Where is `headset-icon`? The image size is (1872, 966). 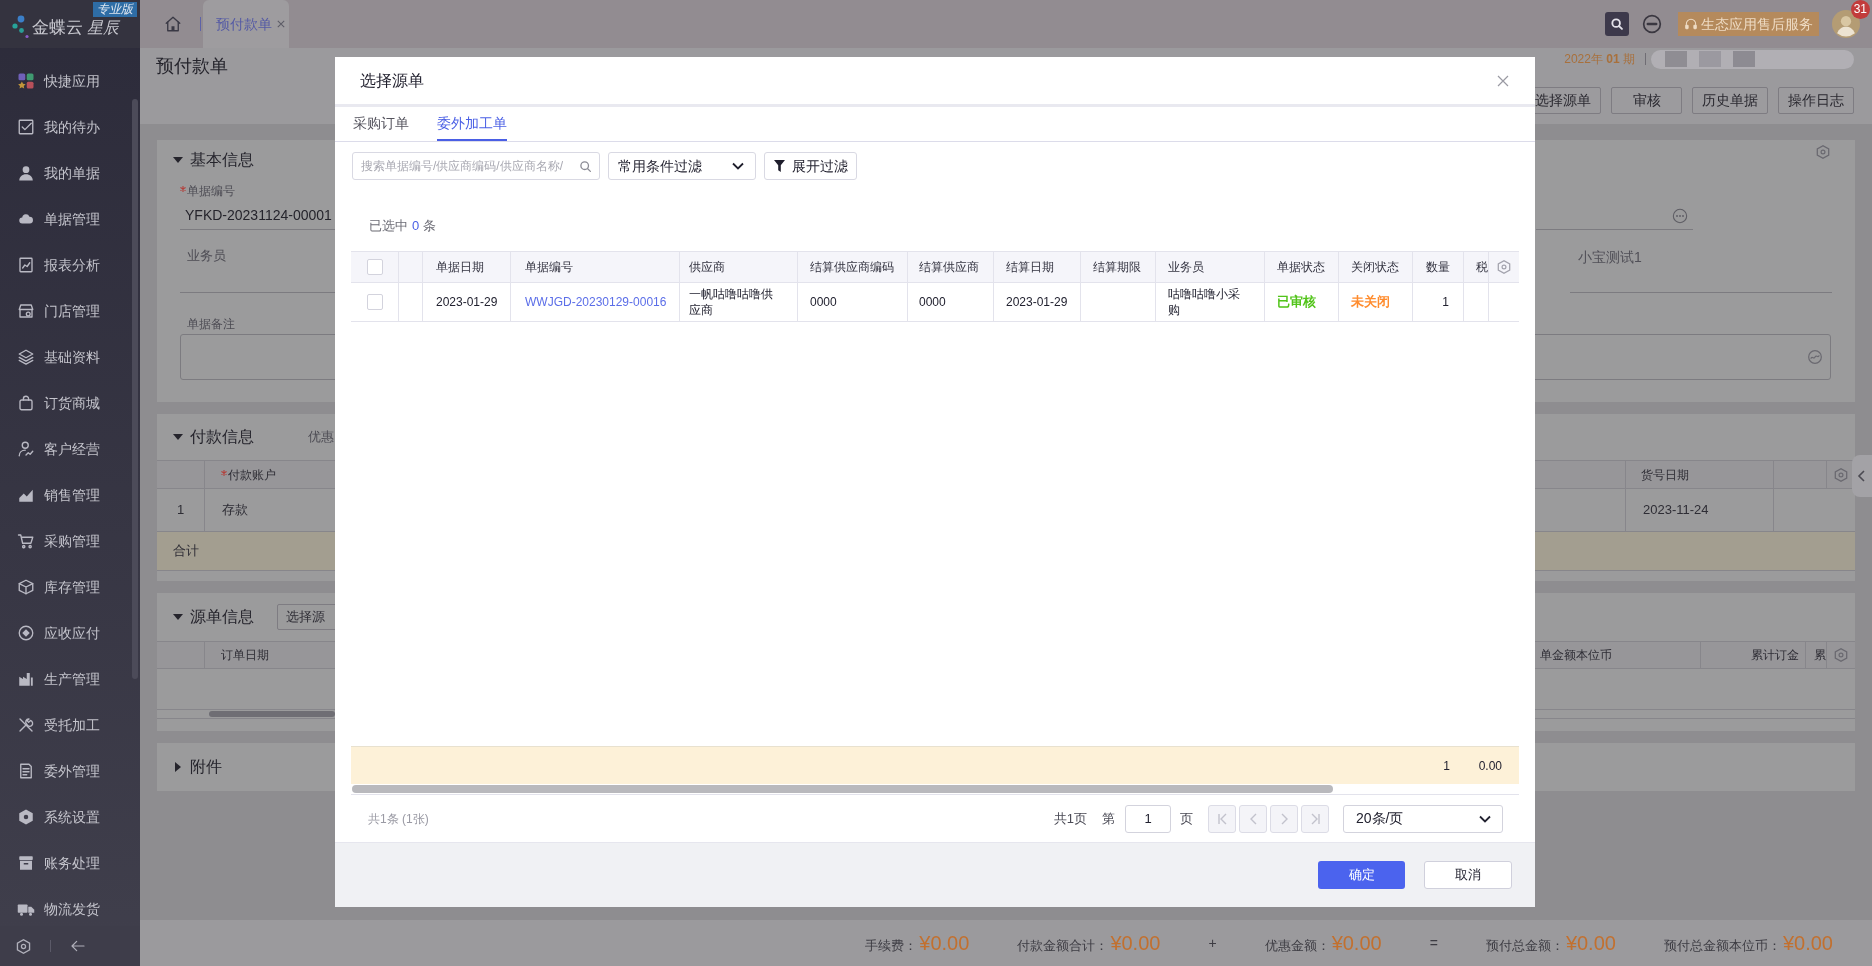
headset-icon is located at coordinates (1691, 24).